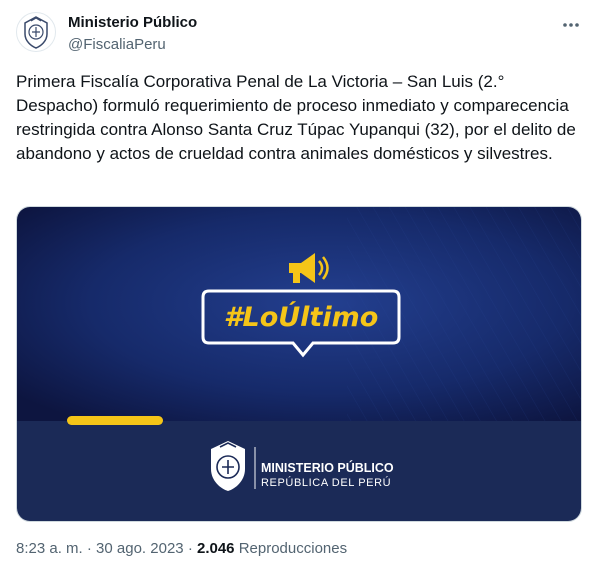  What do you see at coordinates (117, 44) in the screenshot?
I see `author-handle: @FiscaliaPeru` at bounding box center [117, 44].